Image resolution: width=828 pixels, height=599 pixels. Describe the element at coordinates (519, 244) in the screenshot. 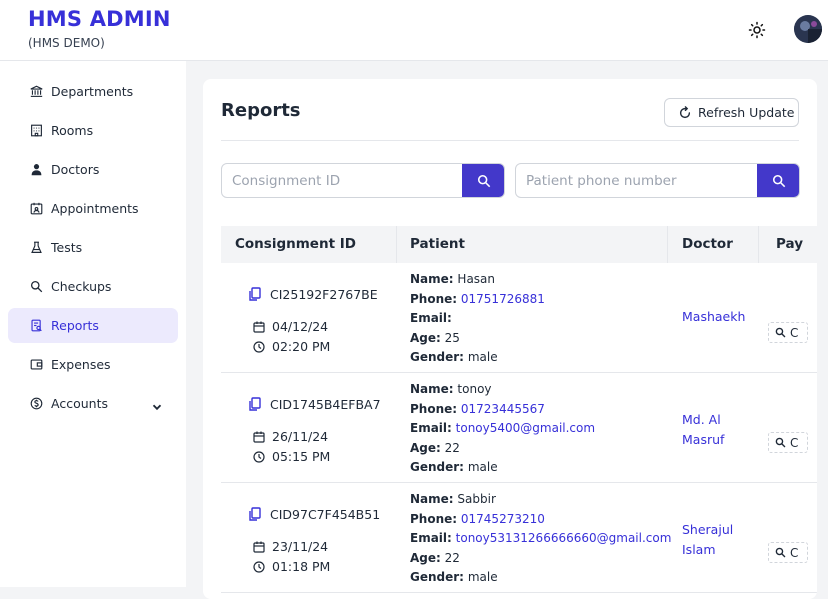

I see `table-header: Consignment ID Patient Doctor Pay` at that location.